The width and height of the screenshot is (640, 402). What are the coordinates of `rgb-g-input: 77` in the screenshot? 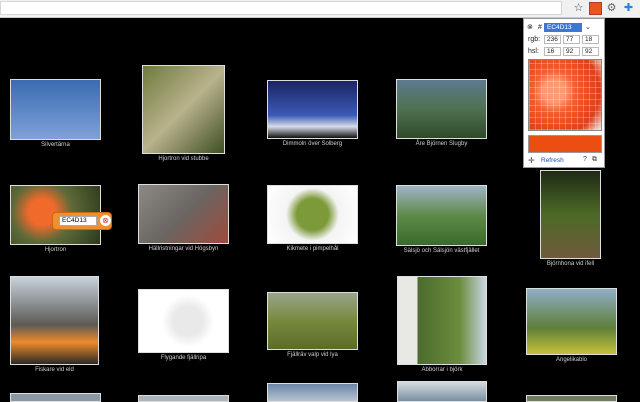 It's located at (571, 39).